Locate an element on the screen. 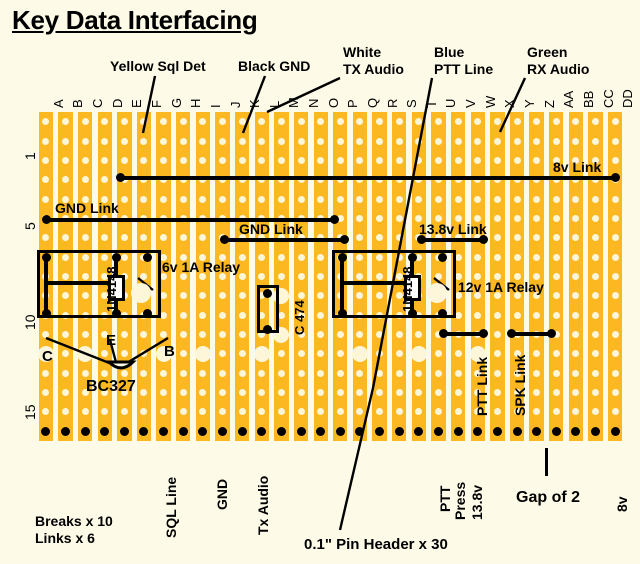 This screenshot has height=564, width=640. relay-6v-pad is located at coordinates (147, 313).